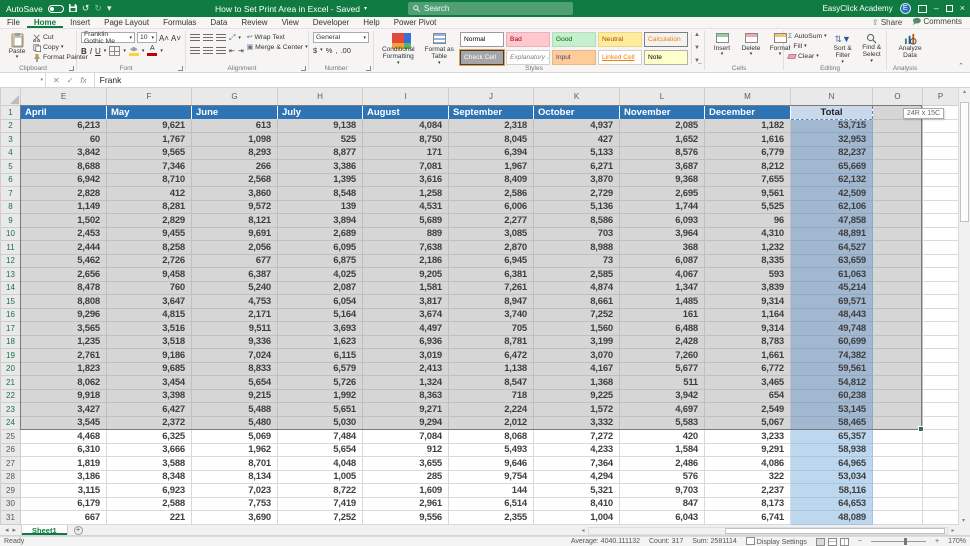  Describe the element at coordinates (922, 8) in the screenshot. I see `ribbon-display-options-icon` at that location.